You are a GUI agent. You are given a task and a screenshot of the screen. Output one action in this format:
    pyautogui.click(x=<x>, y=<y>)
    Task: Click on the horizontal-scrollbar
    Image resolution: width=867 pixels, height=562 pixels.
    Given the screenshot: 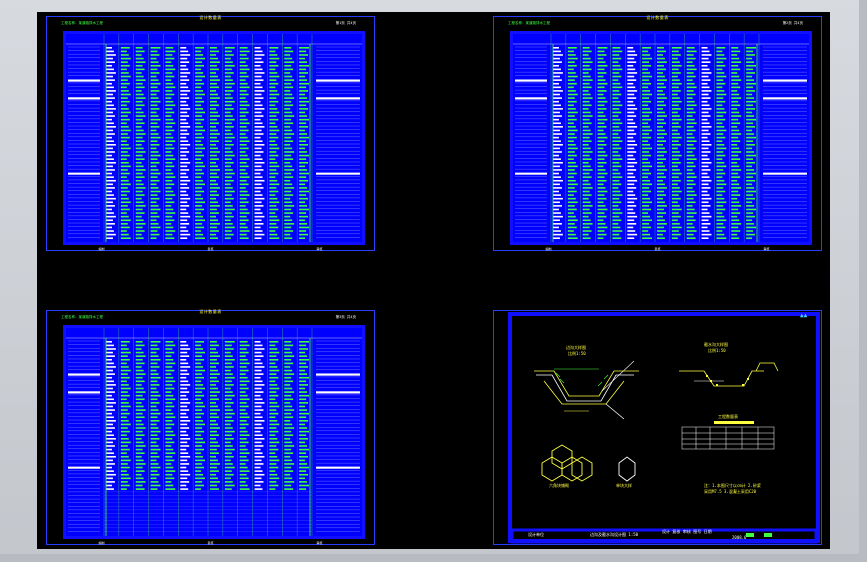 What is the action you would take?
    pyautogui.click(x=433, y=558)
    